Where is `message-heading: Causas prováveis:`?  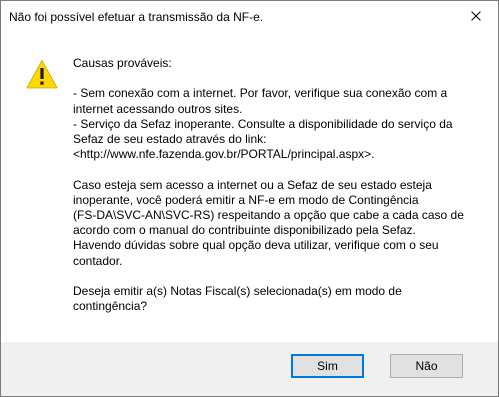
message-heading: Causas prováveis: is located at coordinates (122, 63).